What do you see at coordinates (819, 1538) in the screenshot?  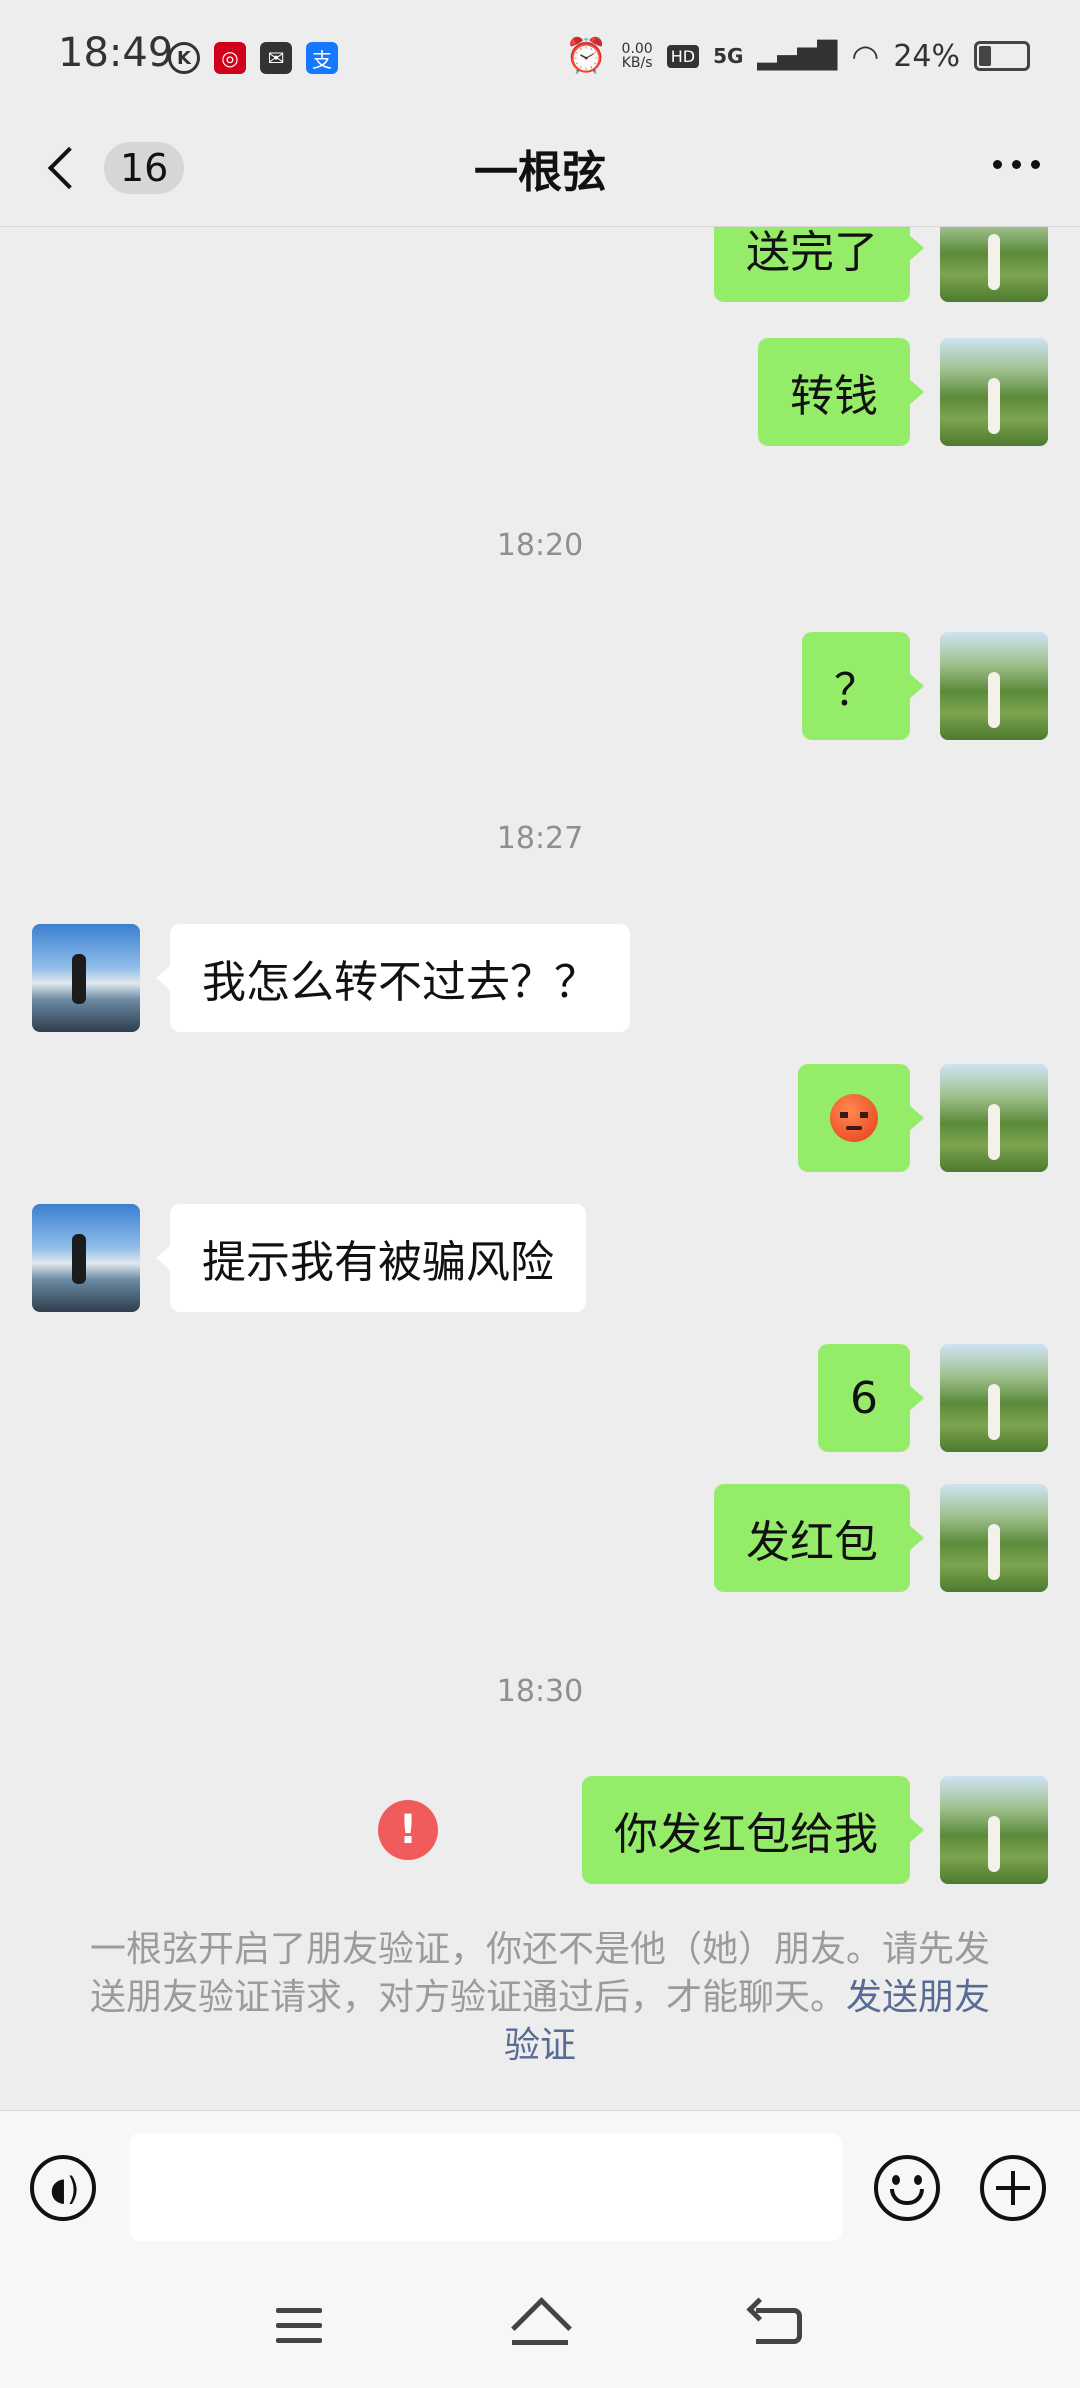 I see `my-message-bubble: 发红包` at bounding box center [819, 1538].